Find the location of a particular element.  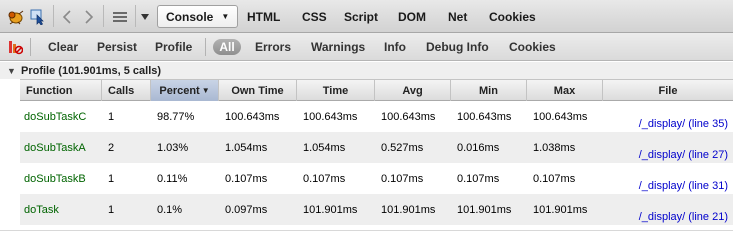

clear-label: Clear is located at coordinates (63, 47).